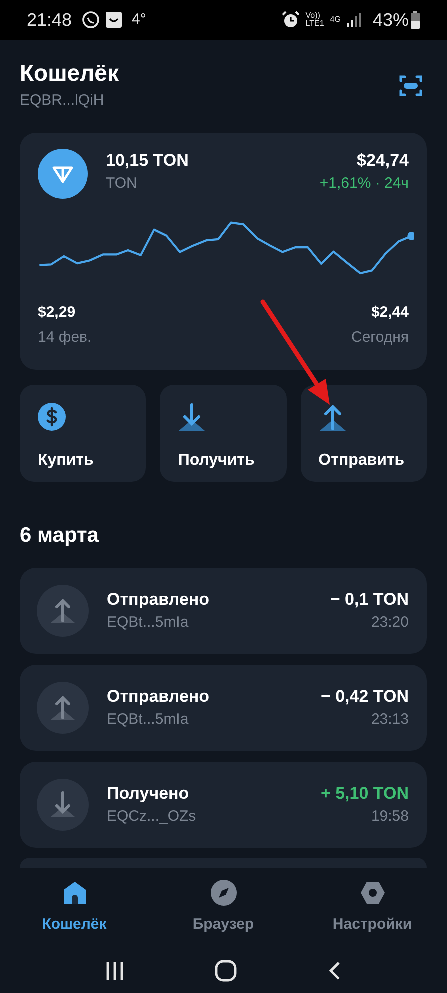  Describe the element at coordinates (364, 793) in the screenshot. I see `transaction-amount: + 5,10 TON` at that location.